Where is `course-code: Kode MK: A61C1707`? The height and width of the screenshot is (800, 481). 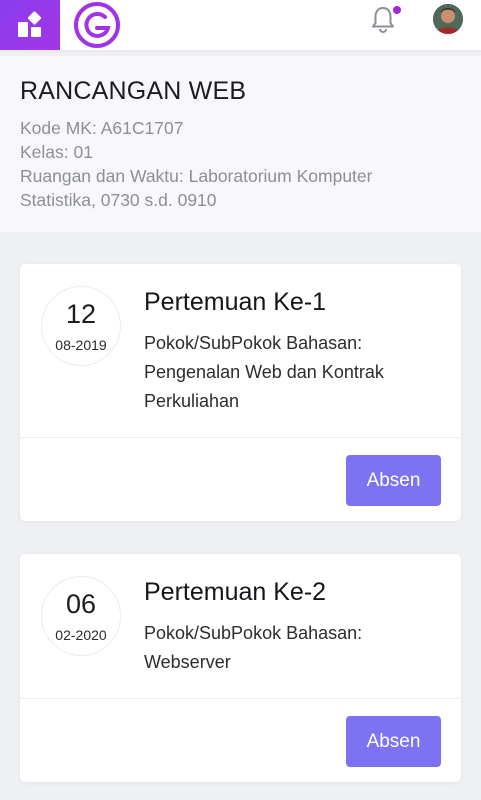
course-code: Kode MK: A61C1707 is located at coordinates (102, 128).